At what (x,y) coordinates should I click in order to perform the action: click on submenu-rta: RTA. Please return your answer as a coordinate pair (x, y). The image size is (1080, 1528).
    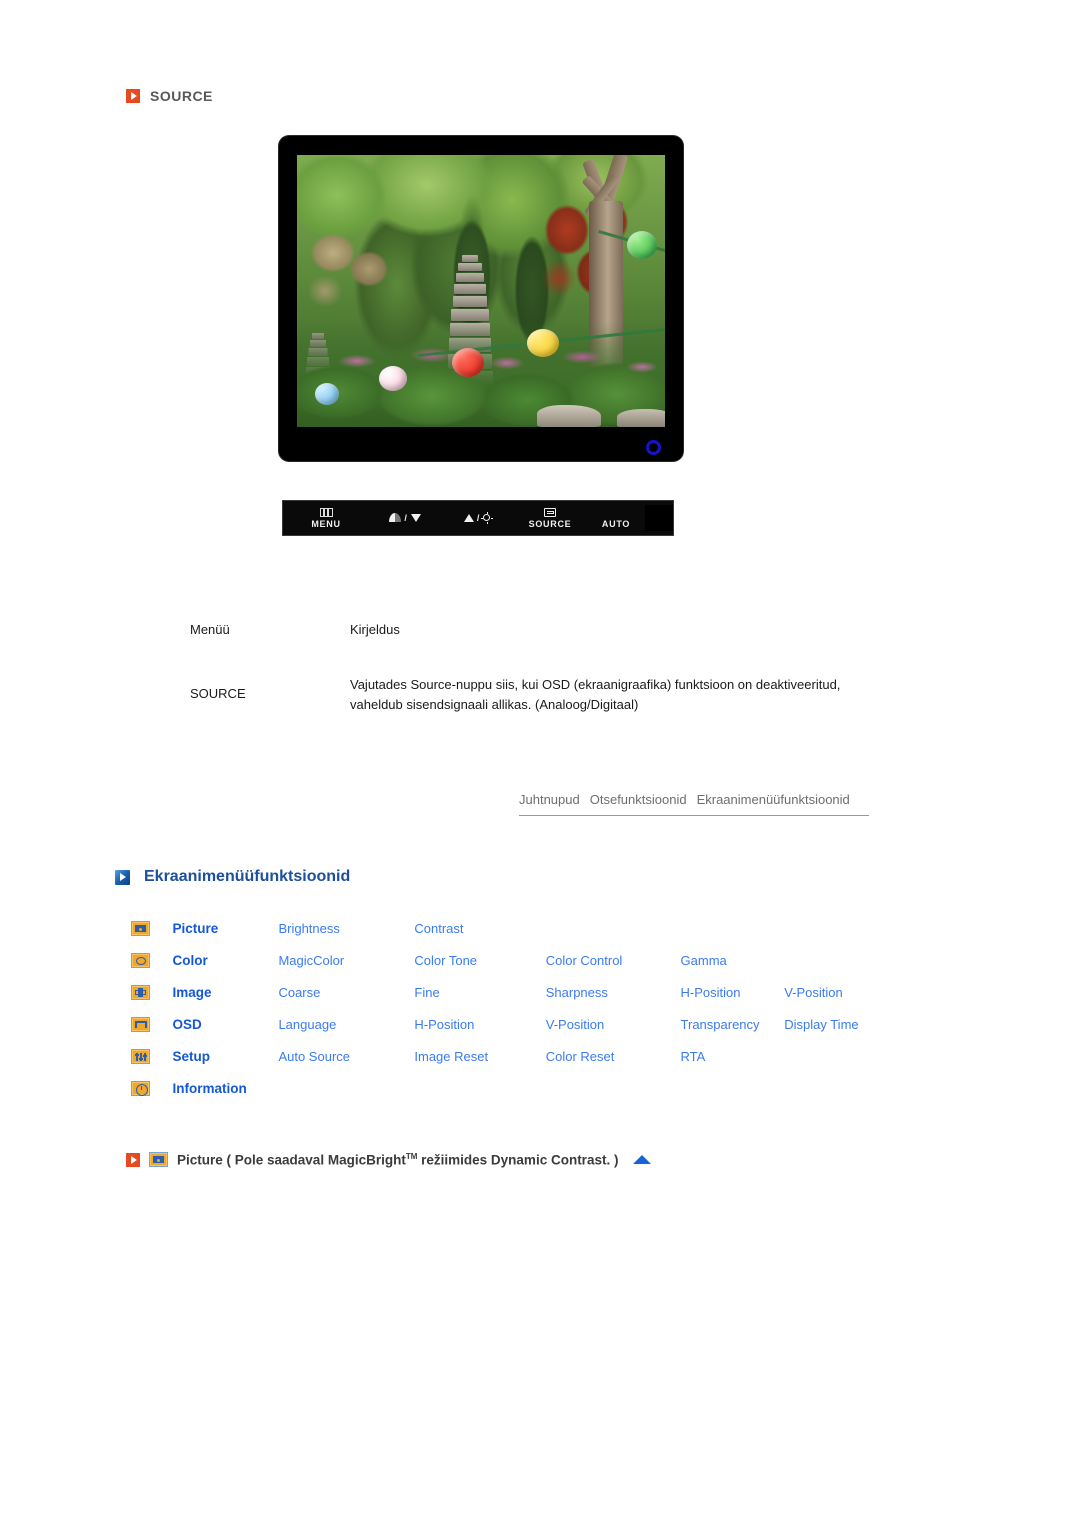
    Looking at the image, I should click on (733, 1056).